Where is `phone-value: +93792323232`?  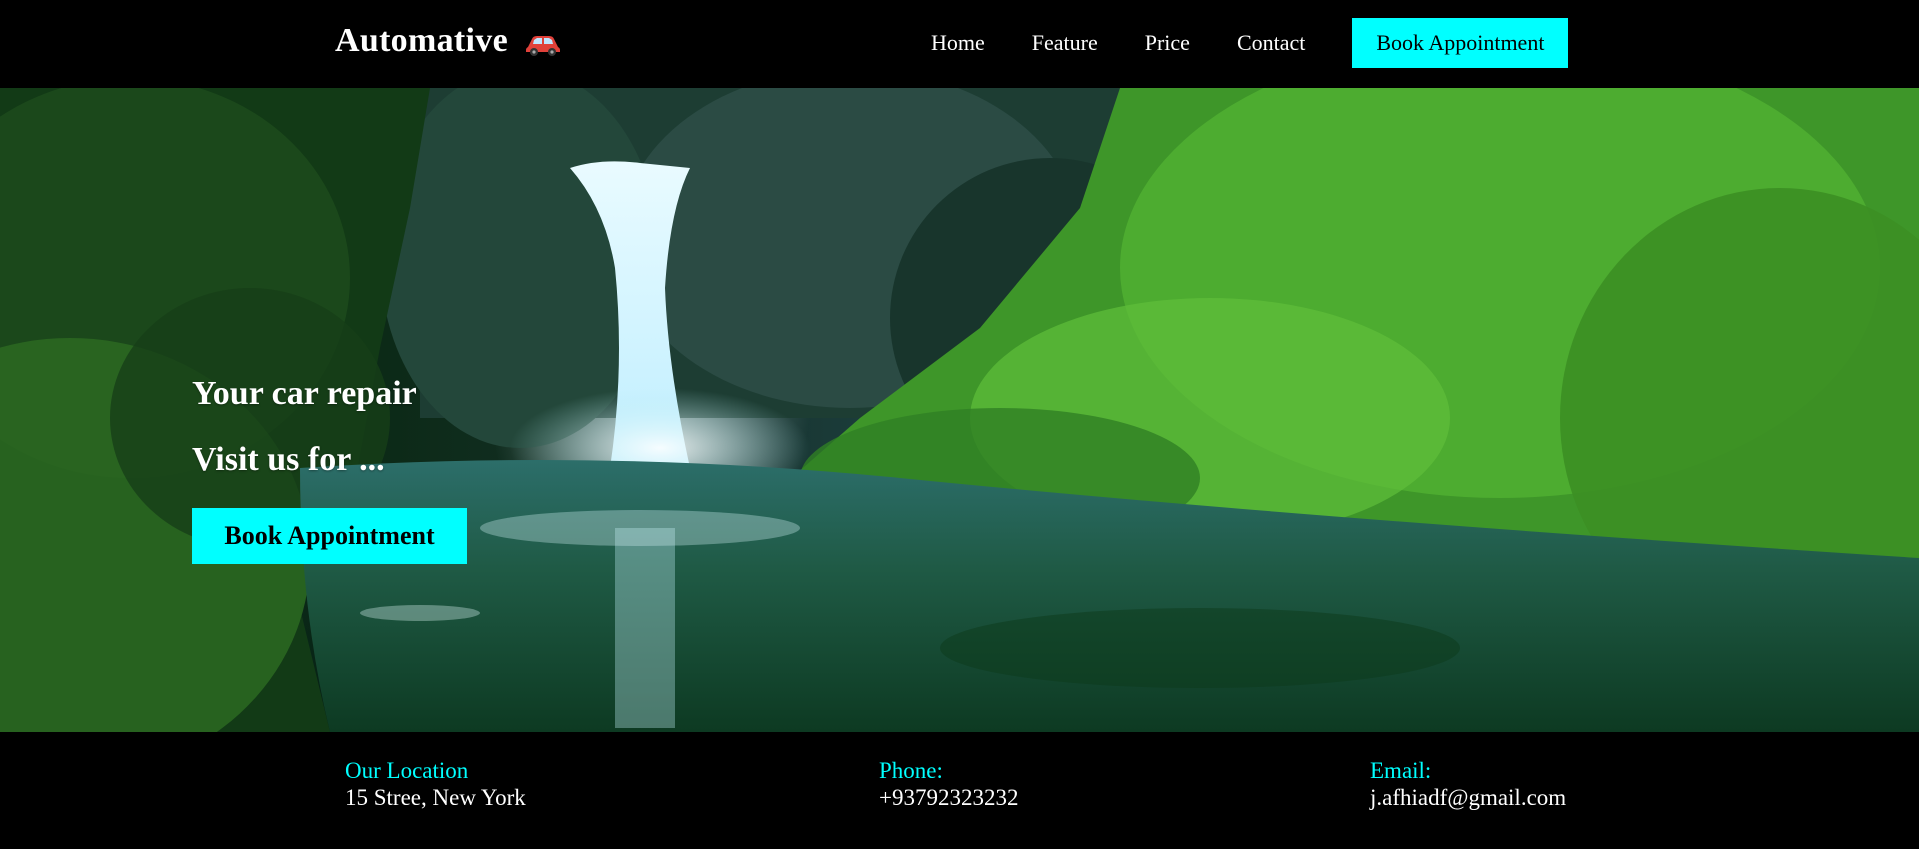
phone-value: +93792323232 is located at coordinates (948, 797).